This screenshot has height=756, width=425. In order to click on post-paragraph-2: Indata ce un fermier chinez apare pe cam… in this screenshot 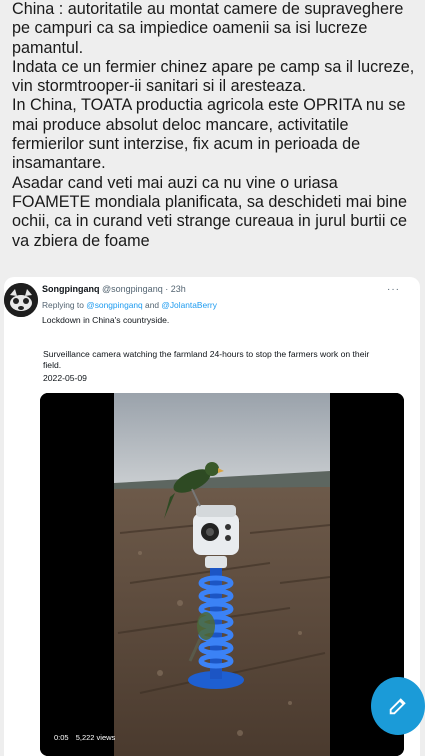, I will do `click(213, 76)`.